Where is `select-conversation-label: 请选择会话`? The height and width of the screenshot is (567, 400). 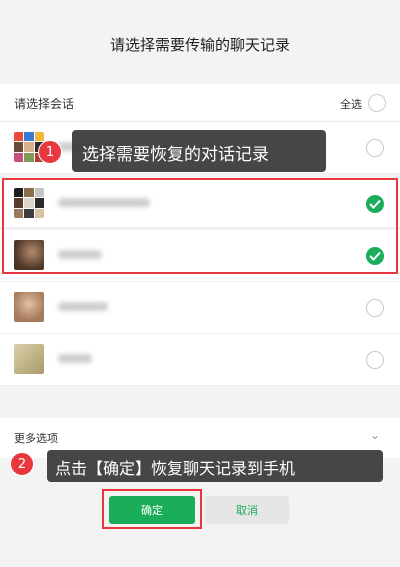 select-conversation-label: 请选择会话 is located at coordinates (44, 104).